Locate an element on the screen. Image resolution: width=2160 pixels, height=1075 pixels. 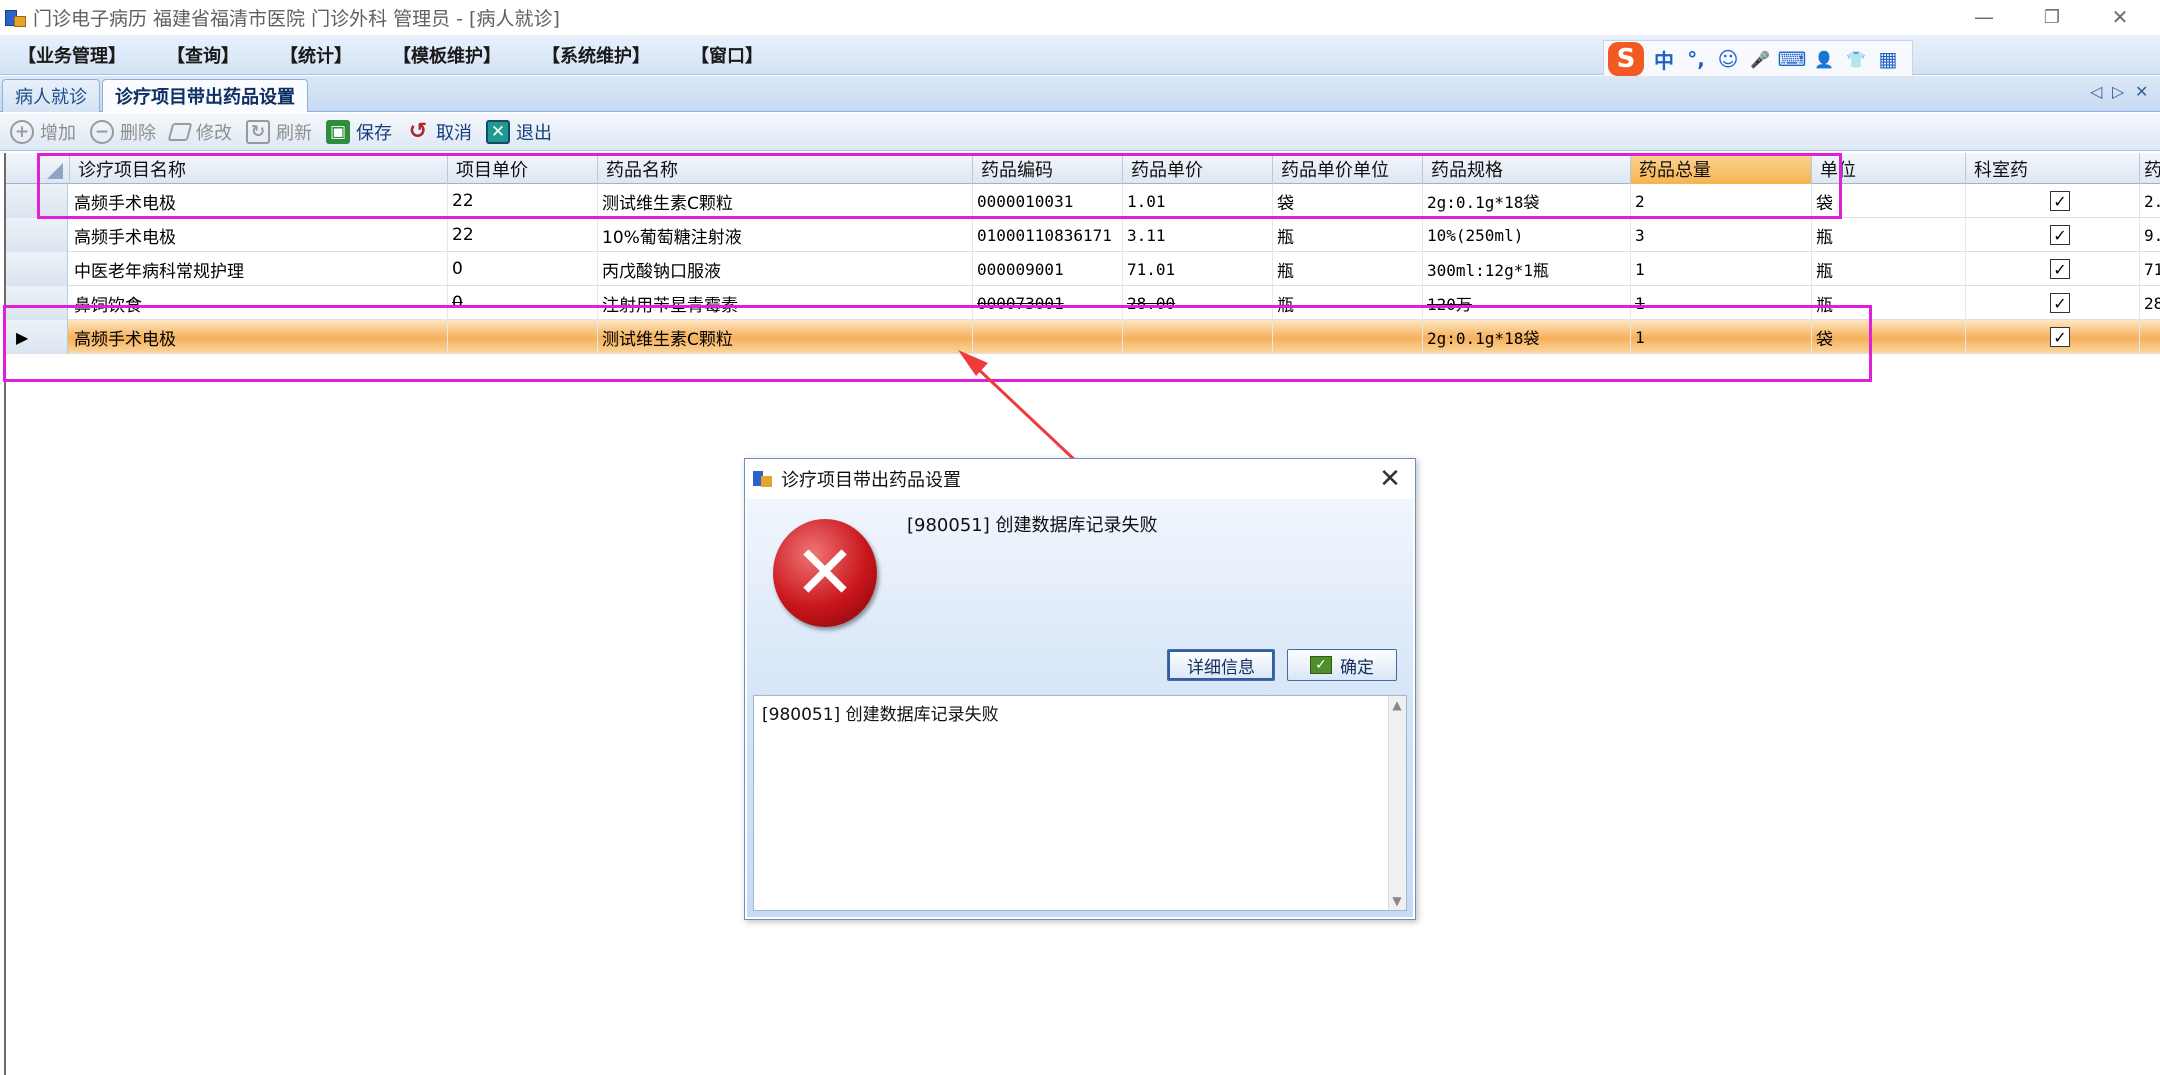
error-cross-glyph: ✕ is located at coordinates (824, 573).